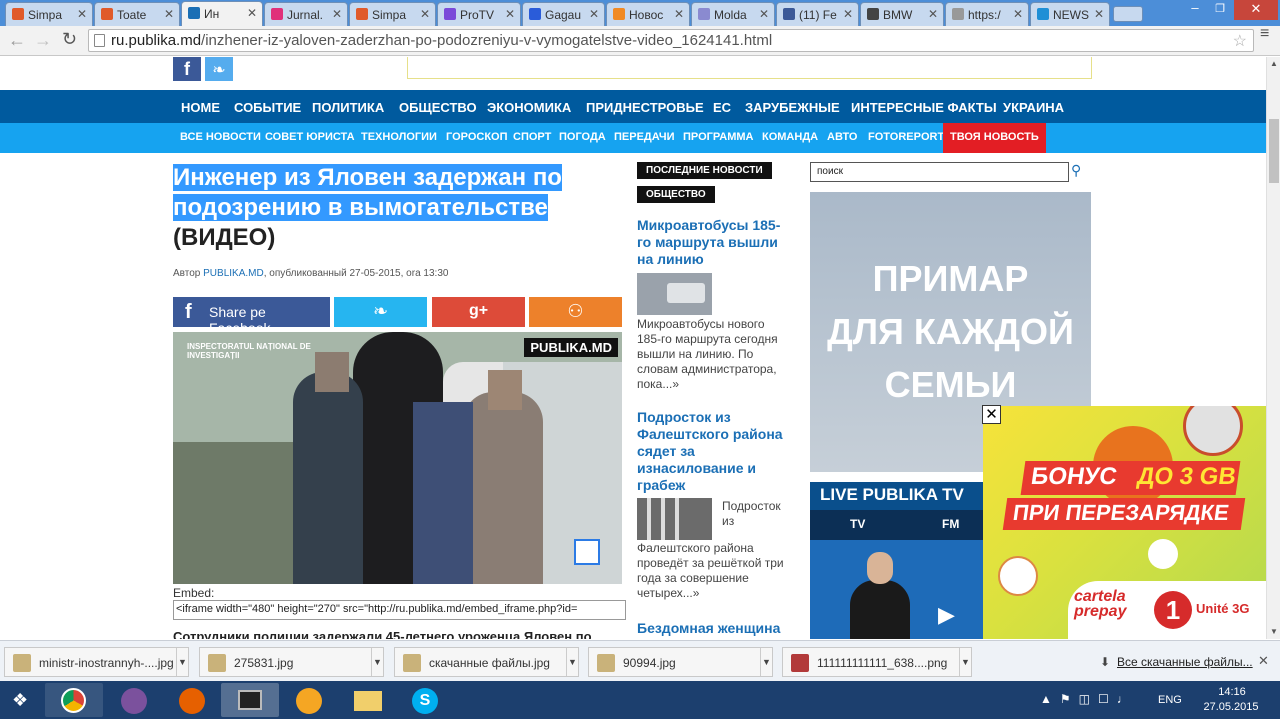  I want to click on firefox-taskbar-button, so click(192, 700).